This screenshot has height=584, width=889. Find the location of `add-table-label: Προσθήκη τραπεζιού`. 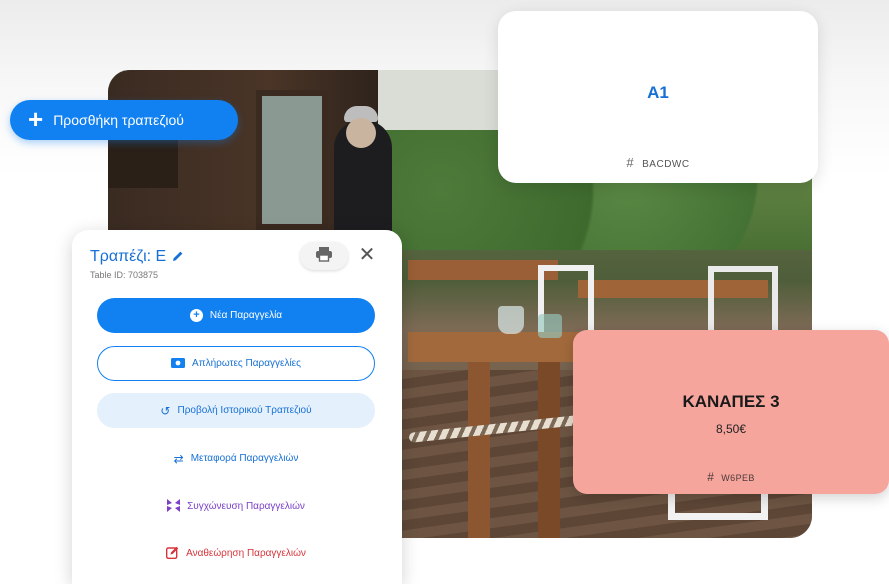

add-table-label: Προσθήκη τραπεζιού is located at coordinates (118, 120).